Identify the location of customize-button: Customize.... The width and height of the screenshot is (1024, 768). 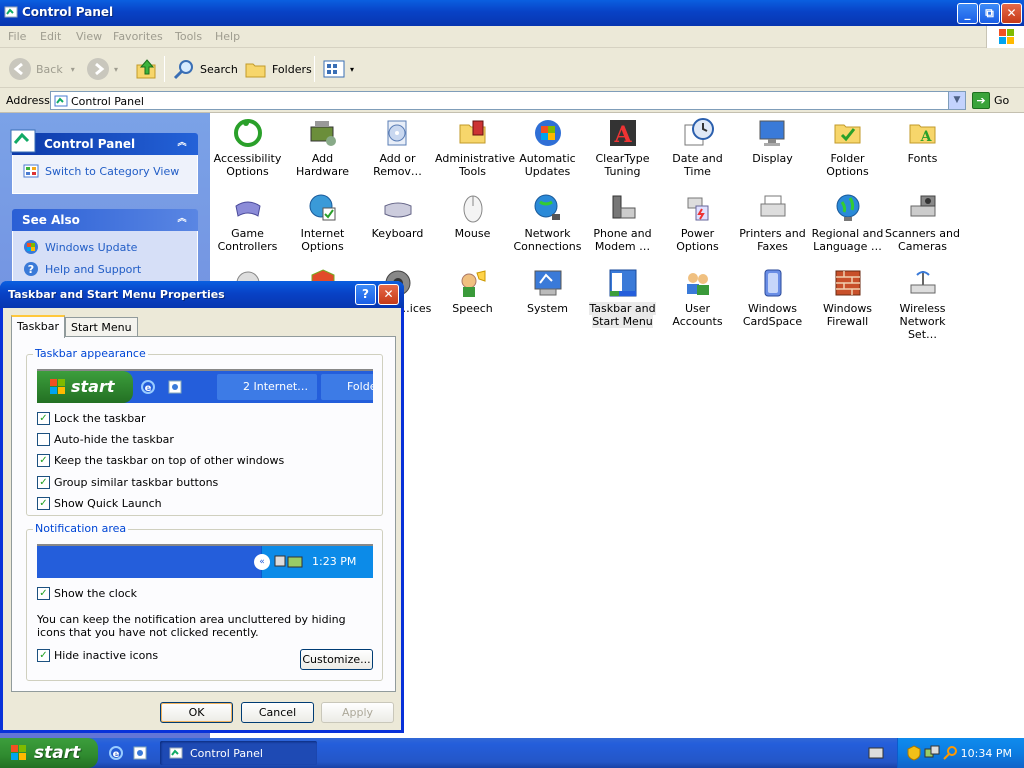
(336, 659).